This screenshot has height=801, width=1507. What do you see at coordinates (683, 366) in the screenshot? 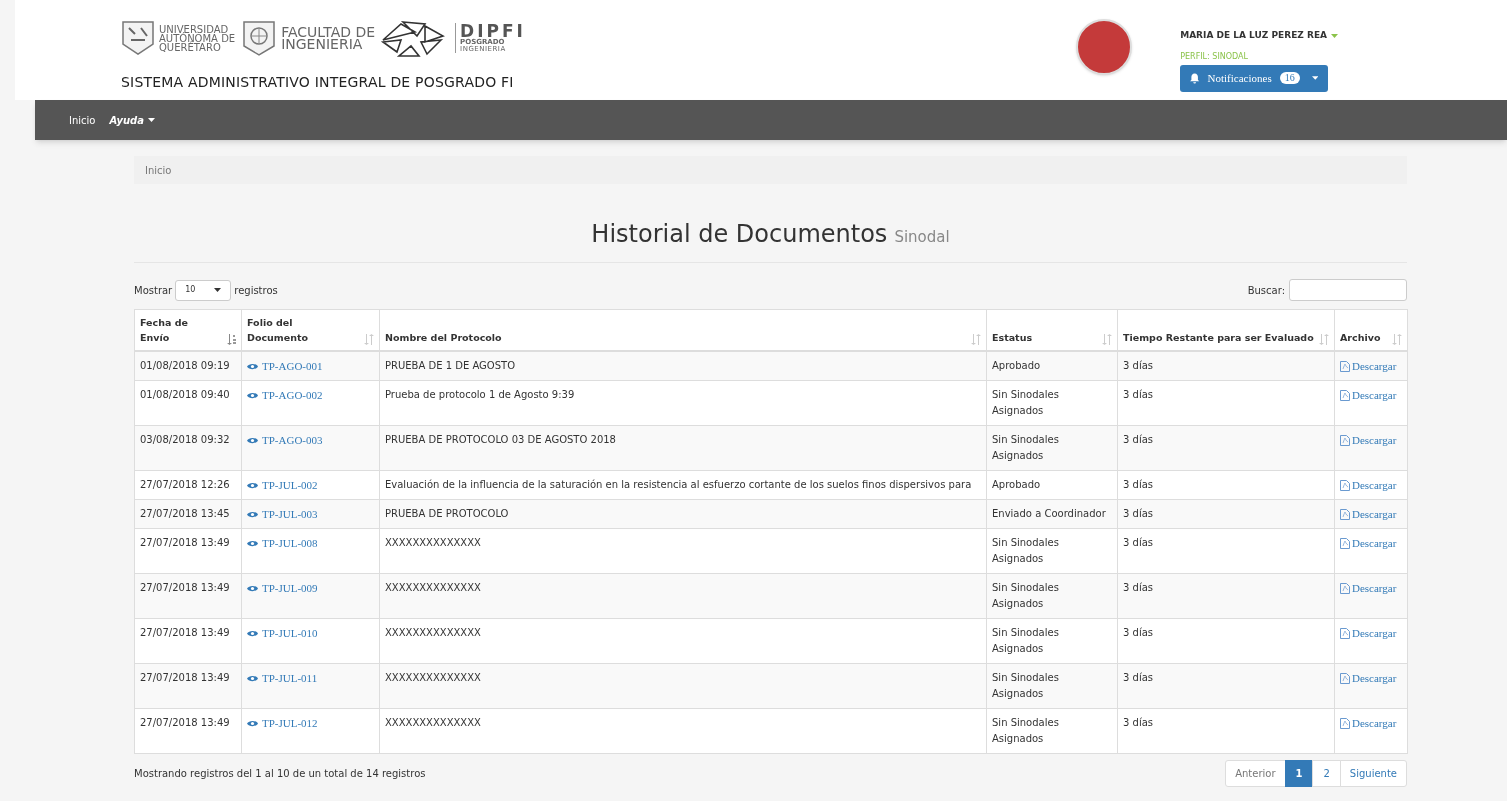
I see `table-cell: PRUEBA DE 1 DE AGOSTO` at bounding box center [683, 366].